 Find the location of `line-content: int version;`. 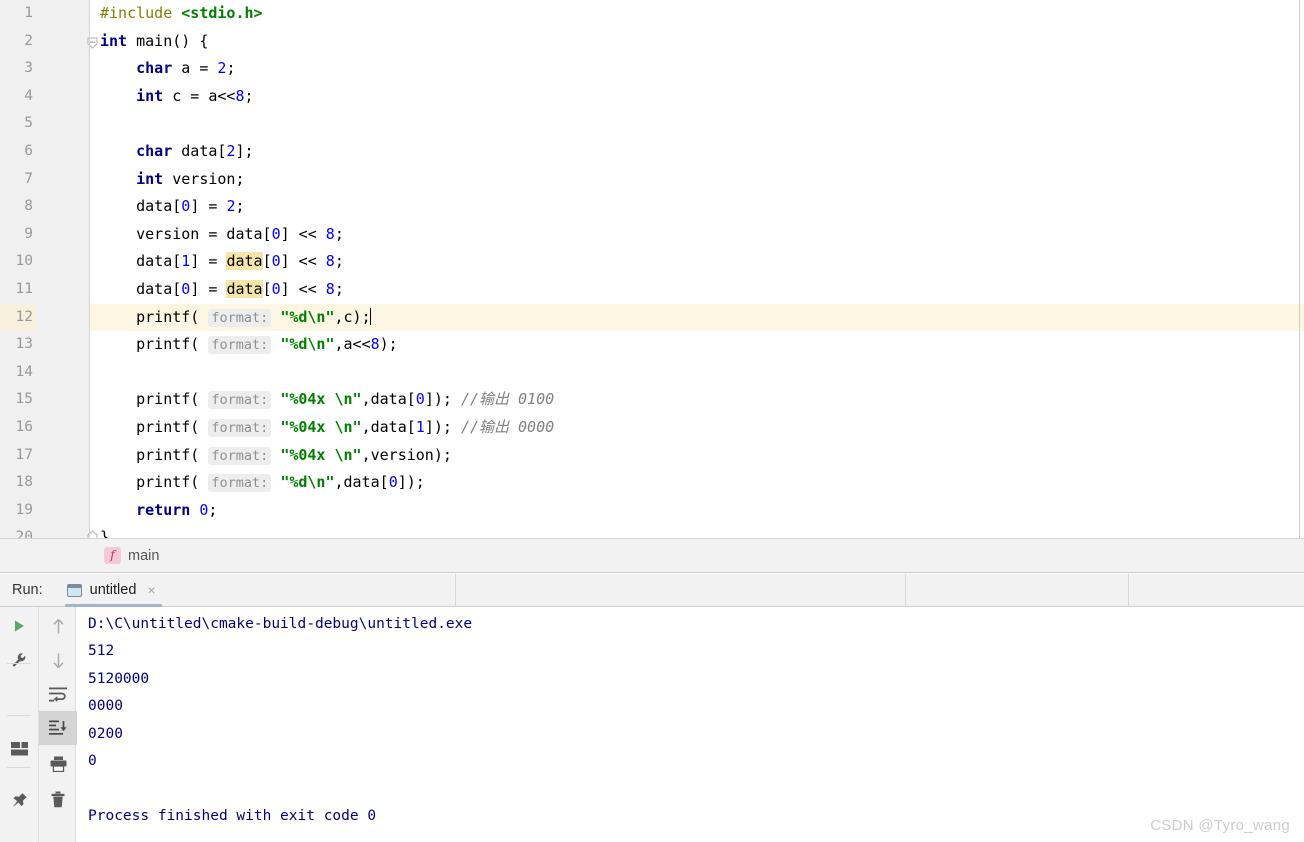

line-content: int version; is located at coordinates (172, 180).